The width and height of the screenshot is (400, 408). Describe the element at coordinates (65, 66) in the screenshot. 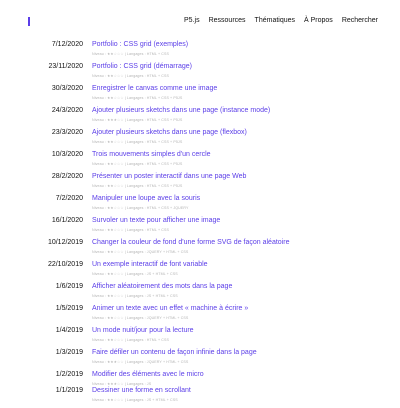

I see `post-date: 23/11/2020` at that location.